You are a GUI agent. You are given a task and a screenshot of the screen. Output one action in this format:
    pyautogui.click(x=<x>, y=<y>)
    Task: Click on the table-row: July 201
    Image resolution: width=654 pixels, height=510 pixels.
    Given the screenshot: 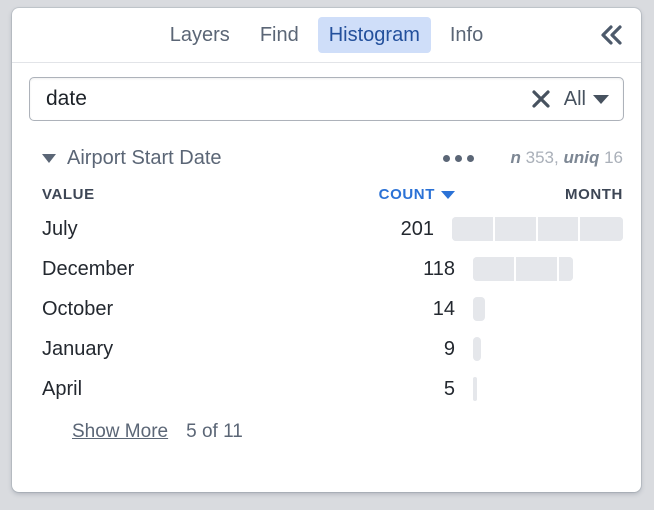 What is the action you would take?
    pyautogui.click(x=332, y=229)
    